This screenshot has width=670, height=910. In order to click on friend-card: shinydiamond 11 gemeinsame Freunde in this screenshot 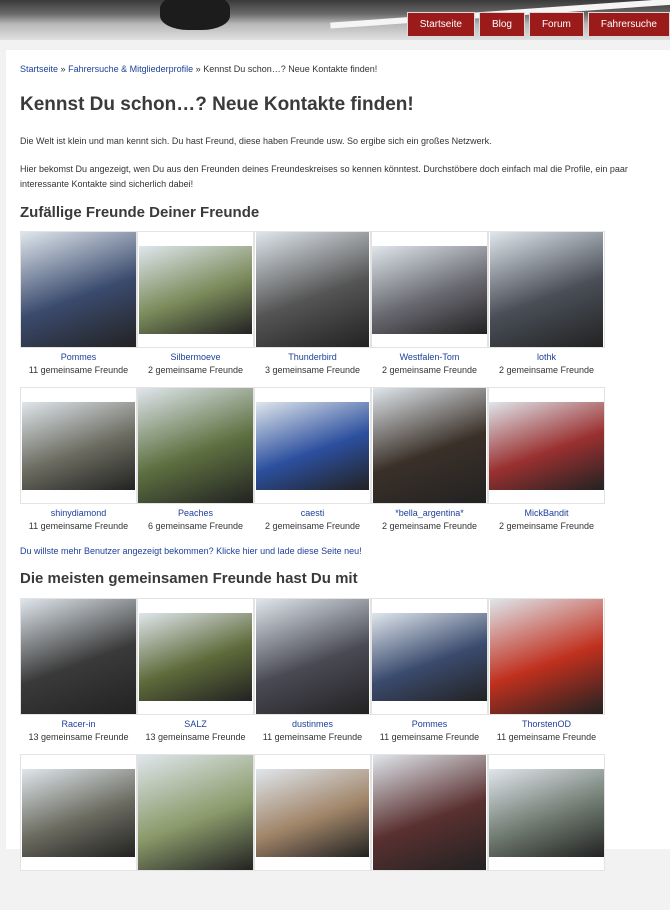, I will do `click(78, 465)`.